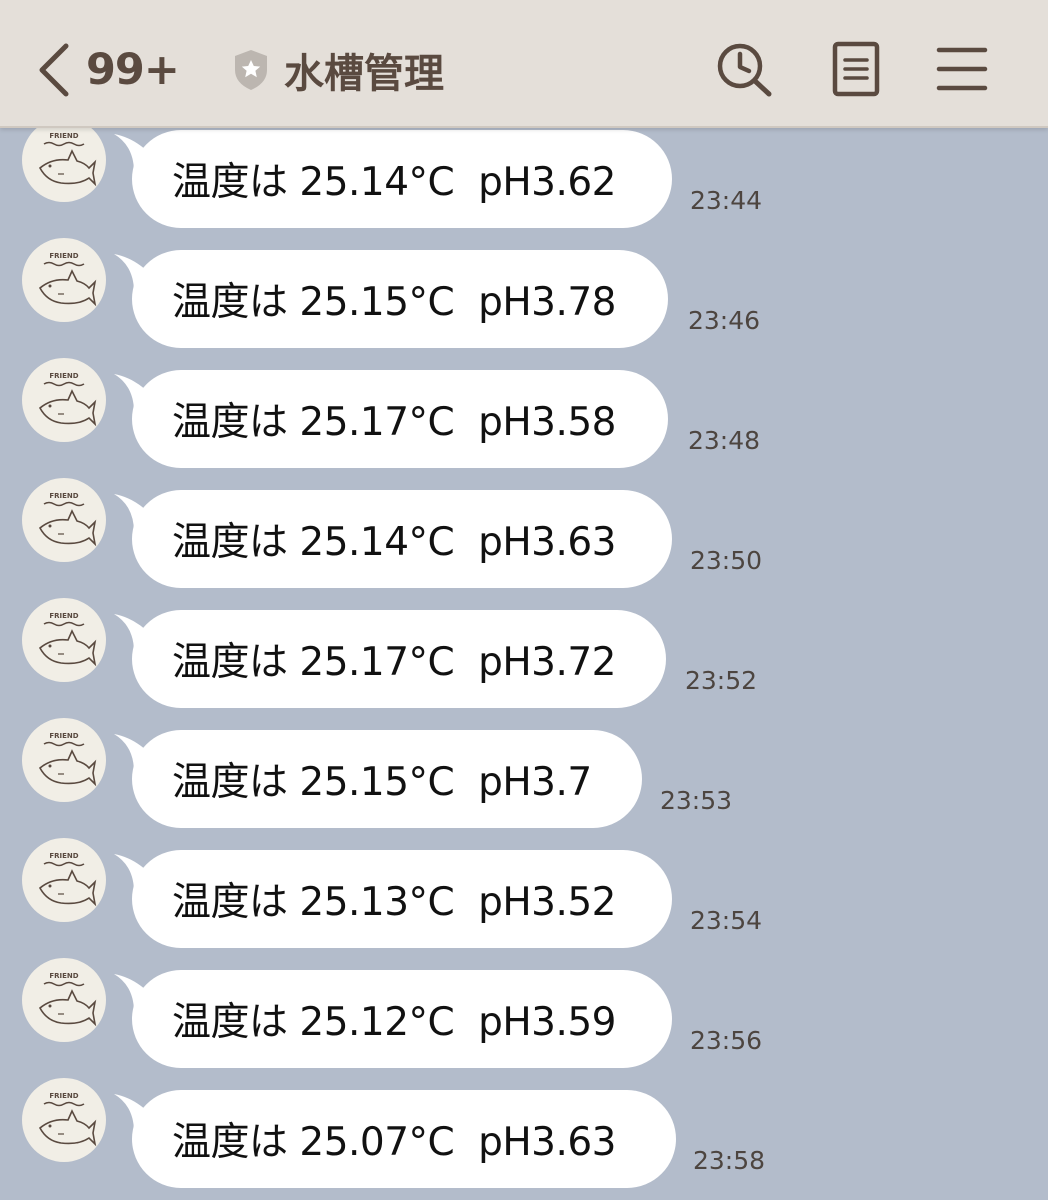  I want to click on message-bubble: 温度は 25.12°C pH3.59, so click(402, 1019).